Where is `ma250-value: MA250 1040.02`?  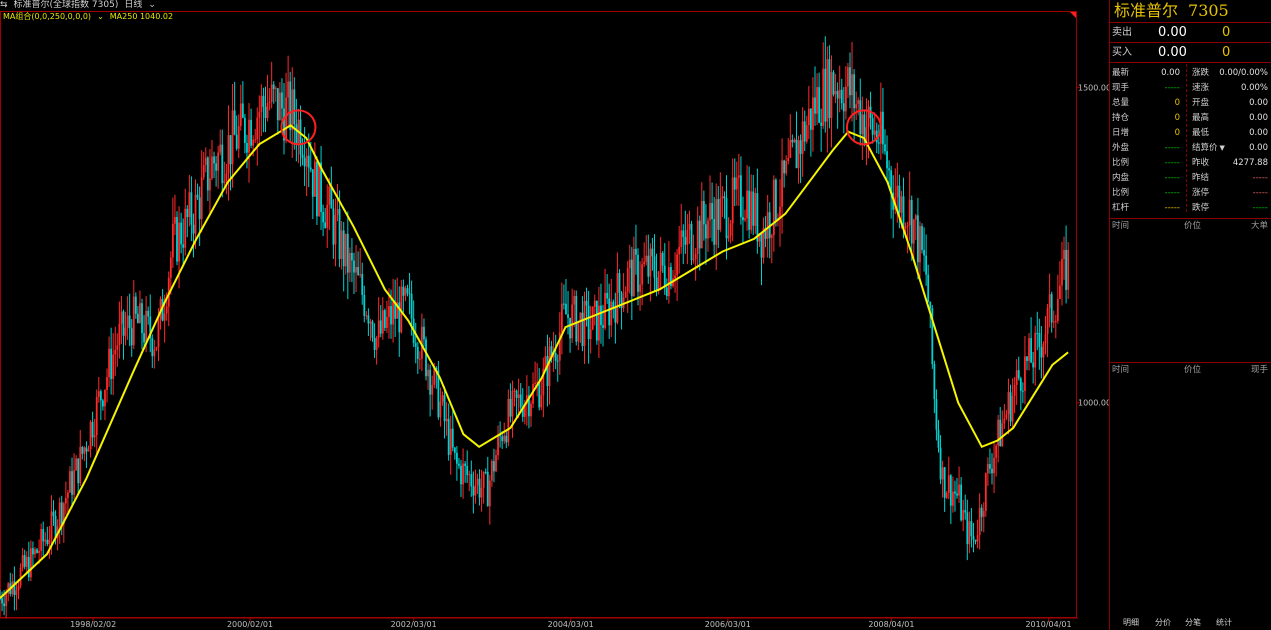 ma250-value: MA250 1040.02 is located at coordinates (141, 16).